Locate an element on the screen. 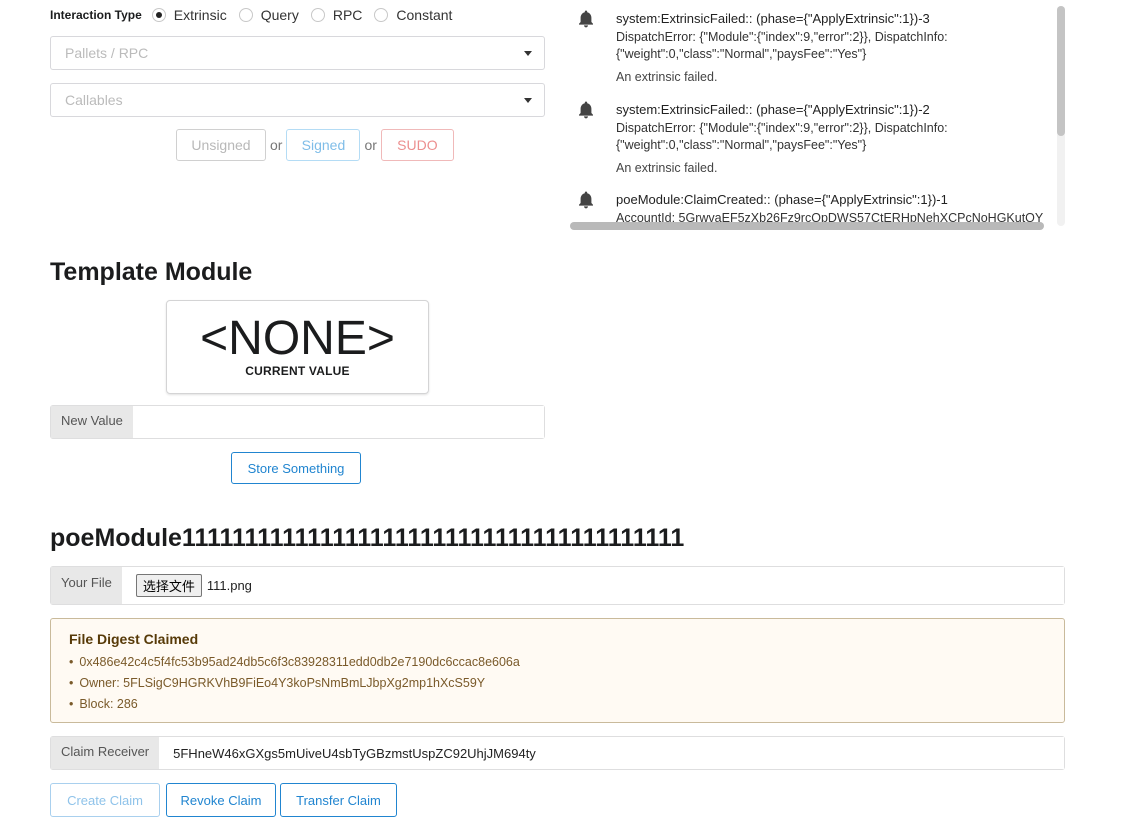 Image resolution: width=1134 pixels, height=817 pixels. choose-file-button: 选择文件 is located at coordinates (168, 585).